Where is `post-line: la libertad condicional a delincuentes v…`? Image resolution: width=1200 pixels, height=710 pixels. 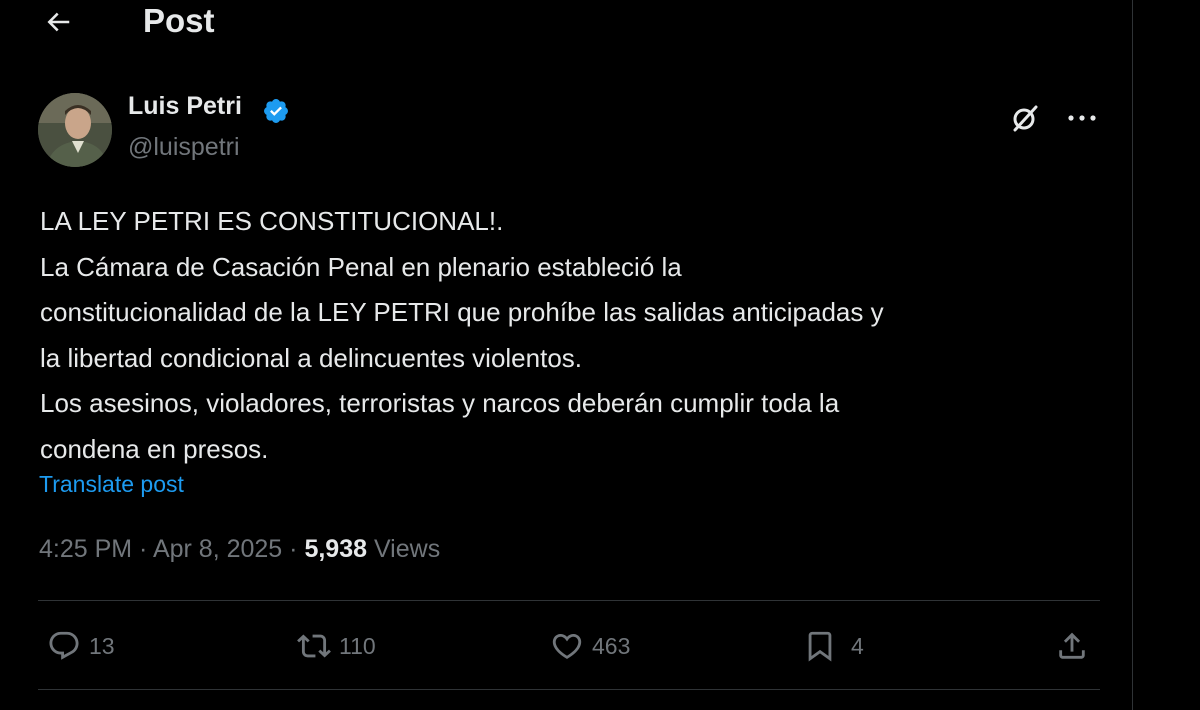 post-line: la libertad condicional a delincuentes v… is located at coordinates (311, 357).